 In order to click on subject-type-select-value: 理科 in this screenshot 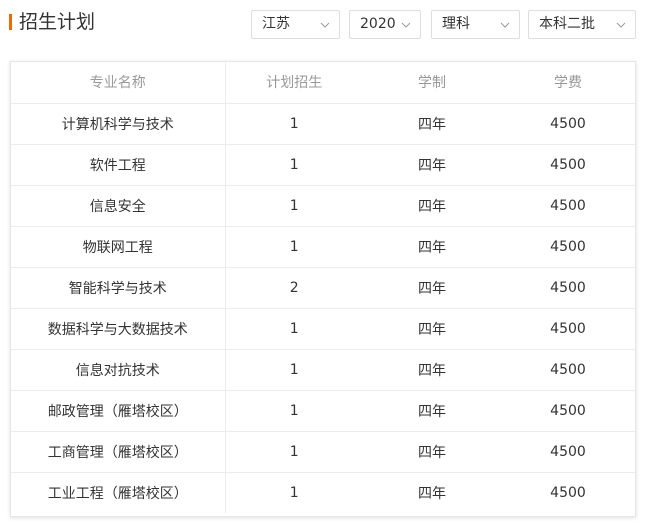, I will do `click(456, 24)`.